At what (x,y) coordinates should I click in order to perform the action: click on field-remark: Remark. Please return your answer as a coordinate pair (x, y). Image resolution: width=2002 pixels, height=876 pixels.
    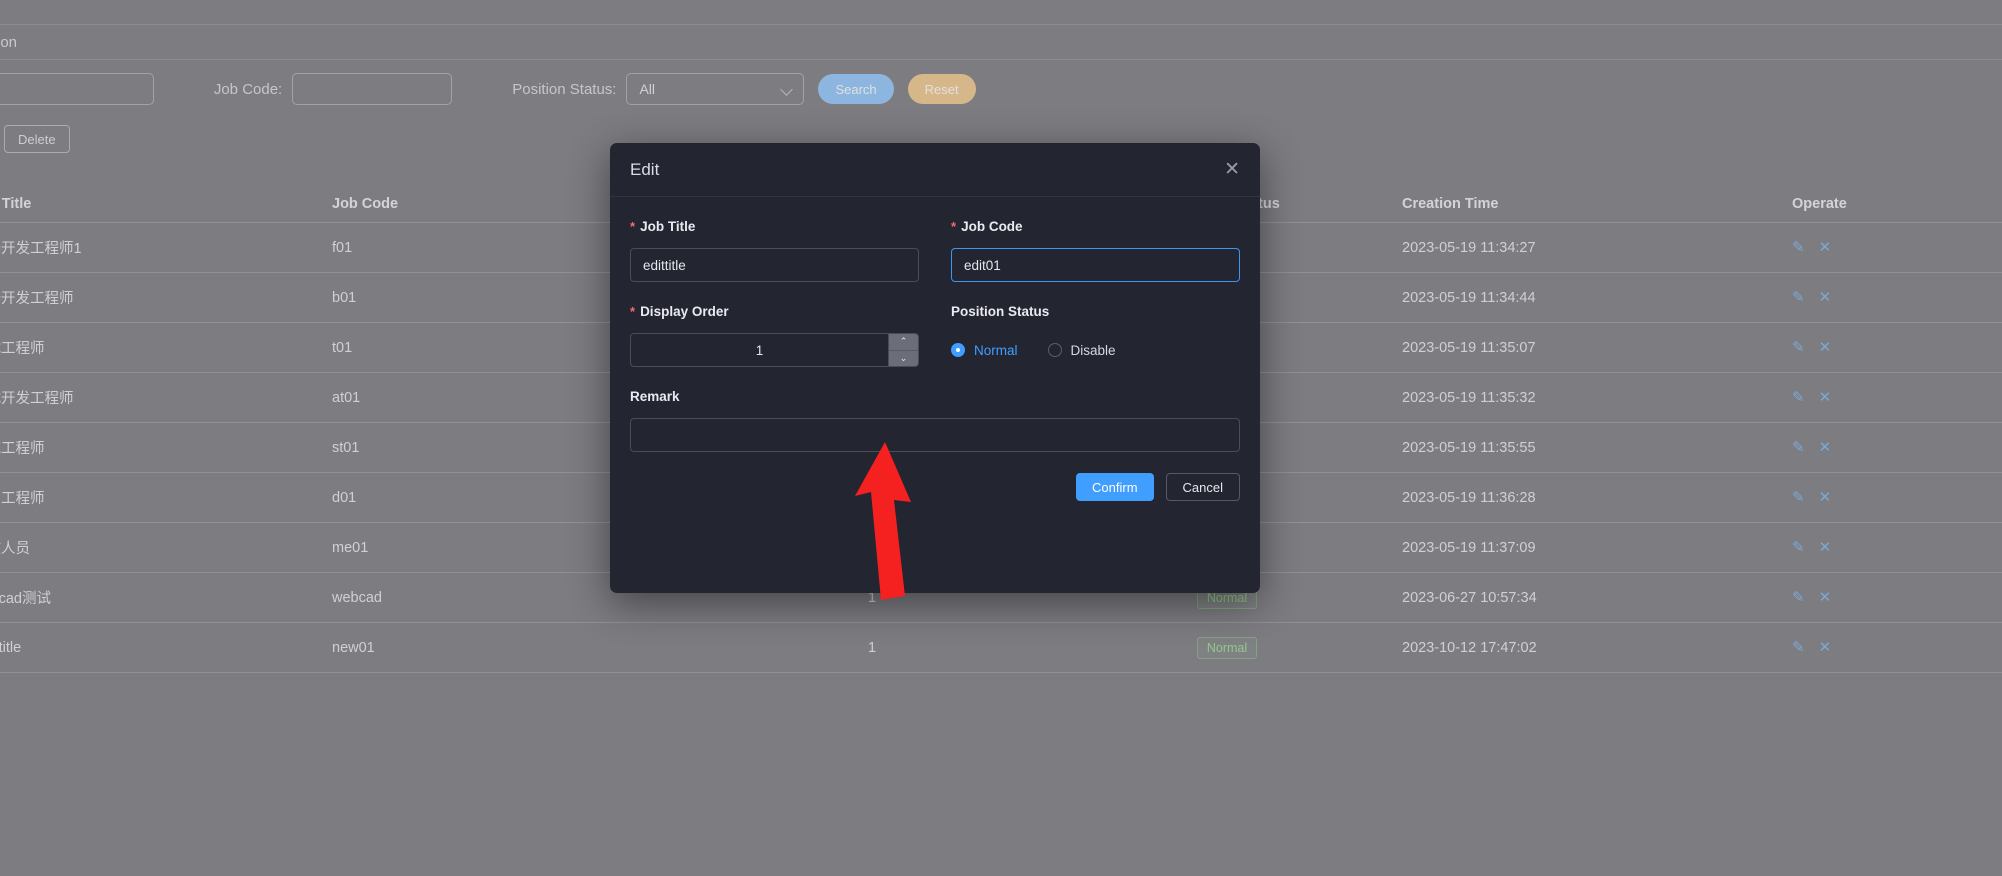
    Looking at the image, I should click on (935, 420).